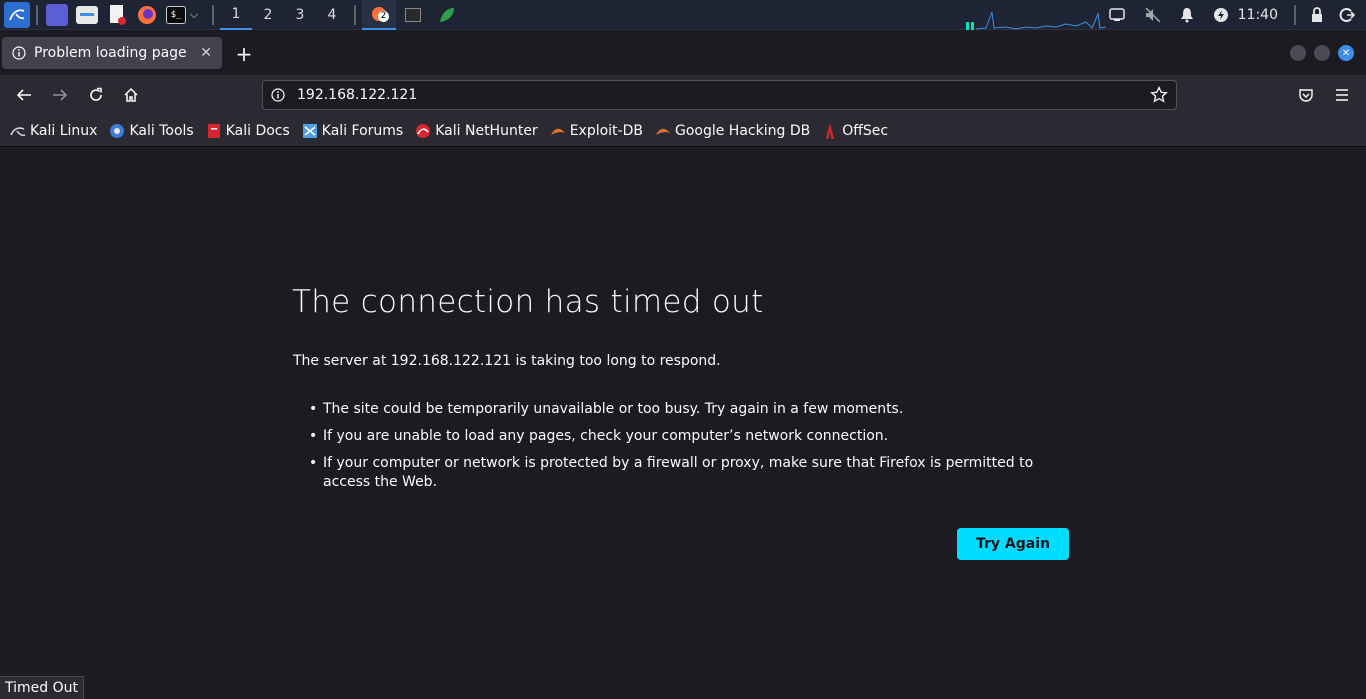 This screenshot has width=1366, height=699. I want to click on panel-clock: 11:40, so click(1258, 15).